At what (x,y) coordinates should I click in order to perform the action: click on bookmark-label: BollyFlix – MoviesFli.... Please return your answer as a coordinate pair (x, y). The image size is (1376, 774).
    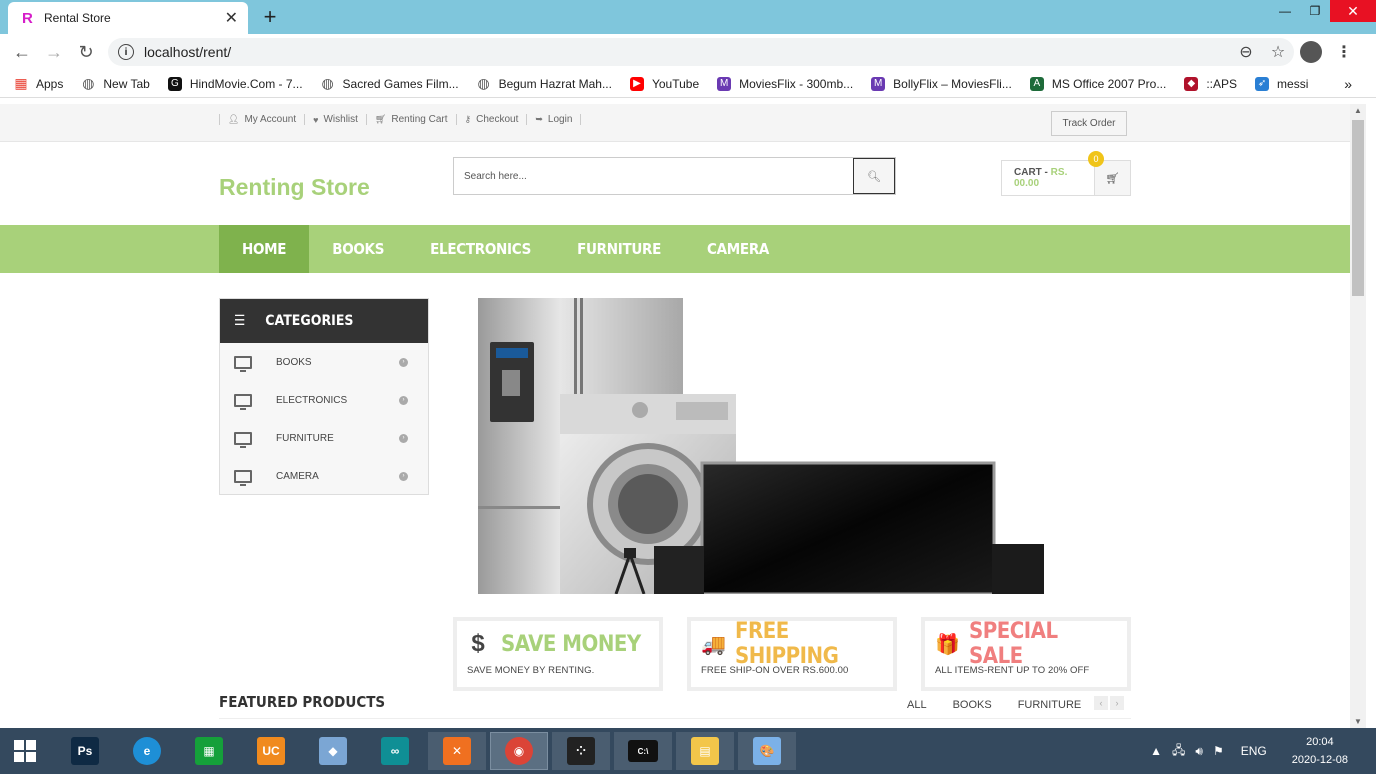
    Looking at the image, I should click on (952, 83).